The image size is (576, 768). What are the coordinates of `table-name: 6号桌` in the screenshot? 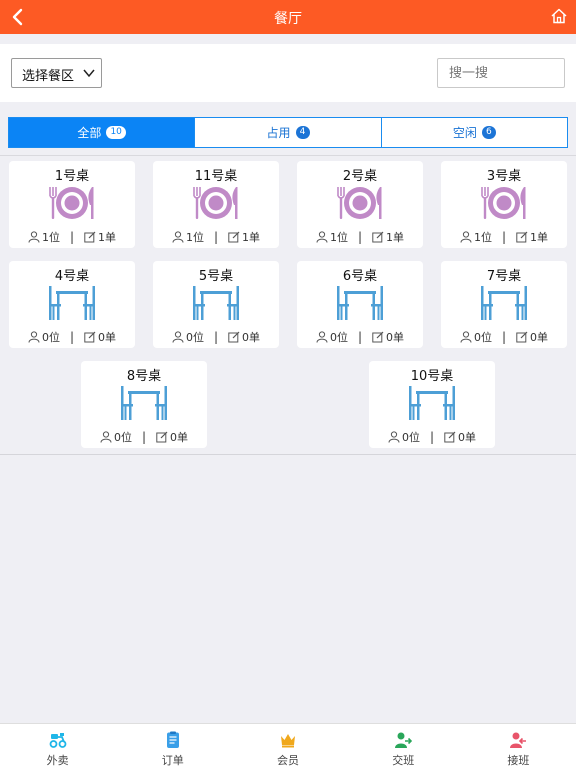 It's located at (360, 276).